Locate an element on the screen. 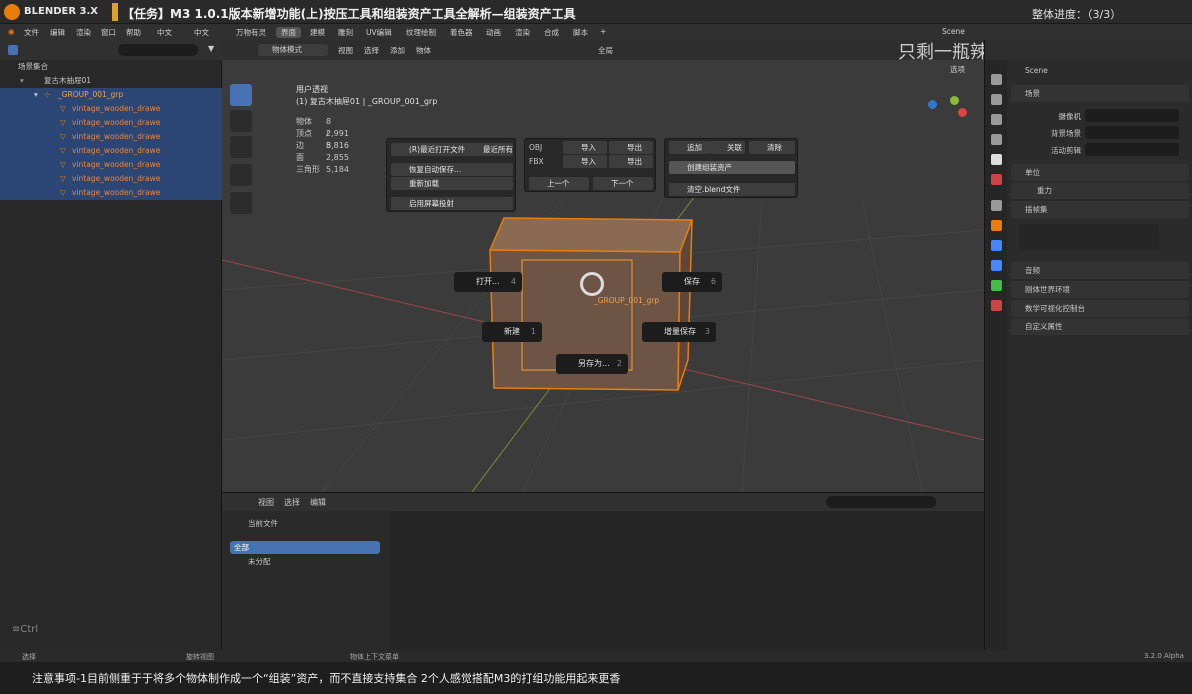  tab-workspace-9: 合成 is located at coordinates (551, 32).